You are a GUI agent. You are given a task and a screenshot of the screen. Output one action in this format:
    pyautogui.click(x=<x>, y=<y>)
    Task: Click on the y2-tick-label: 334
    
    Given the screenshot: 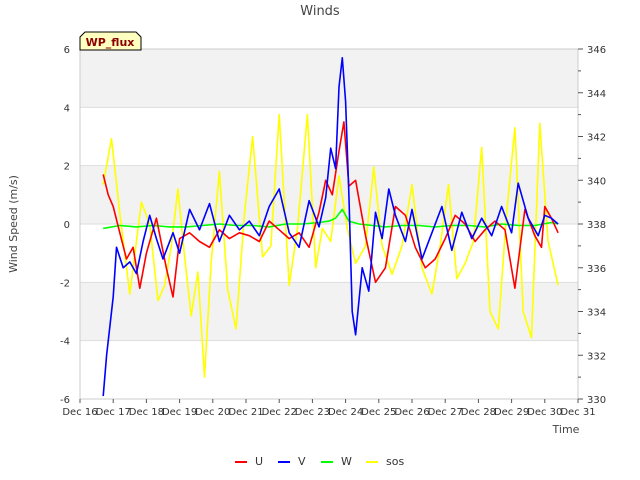 What is the action you would take?
    pyautogui.click(x=596, y=313)
    